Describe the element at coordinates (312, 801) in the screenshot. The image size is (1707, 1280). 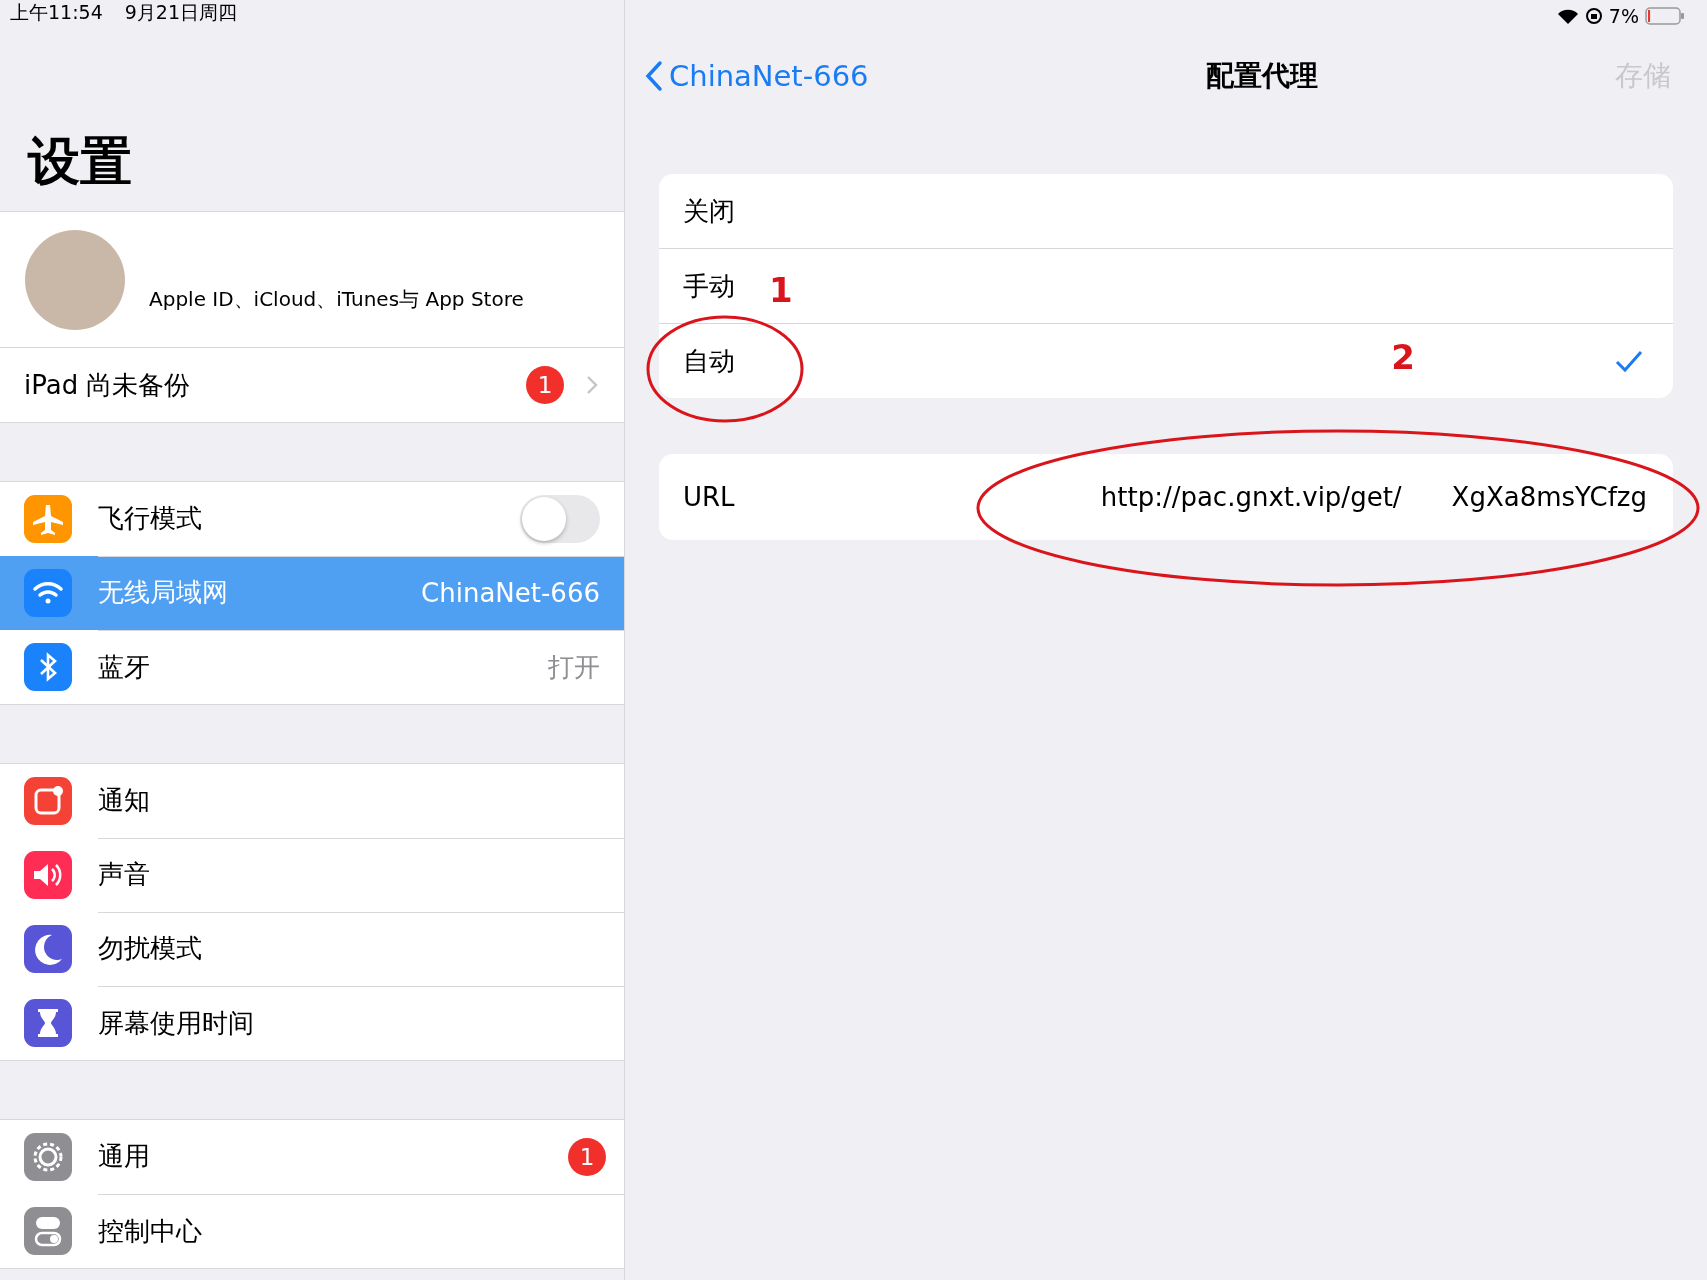
I see `settings-row: 通知` at that location.